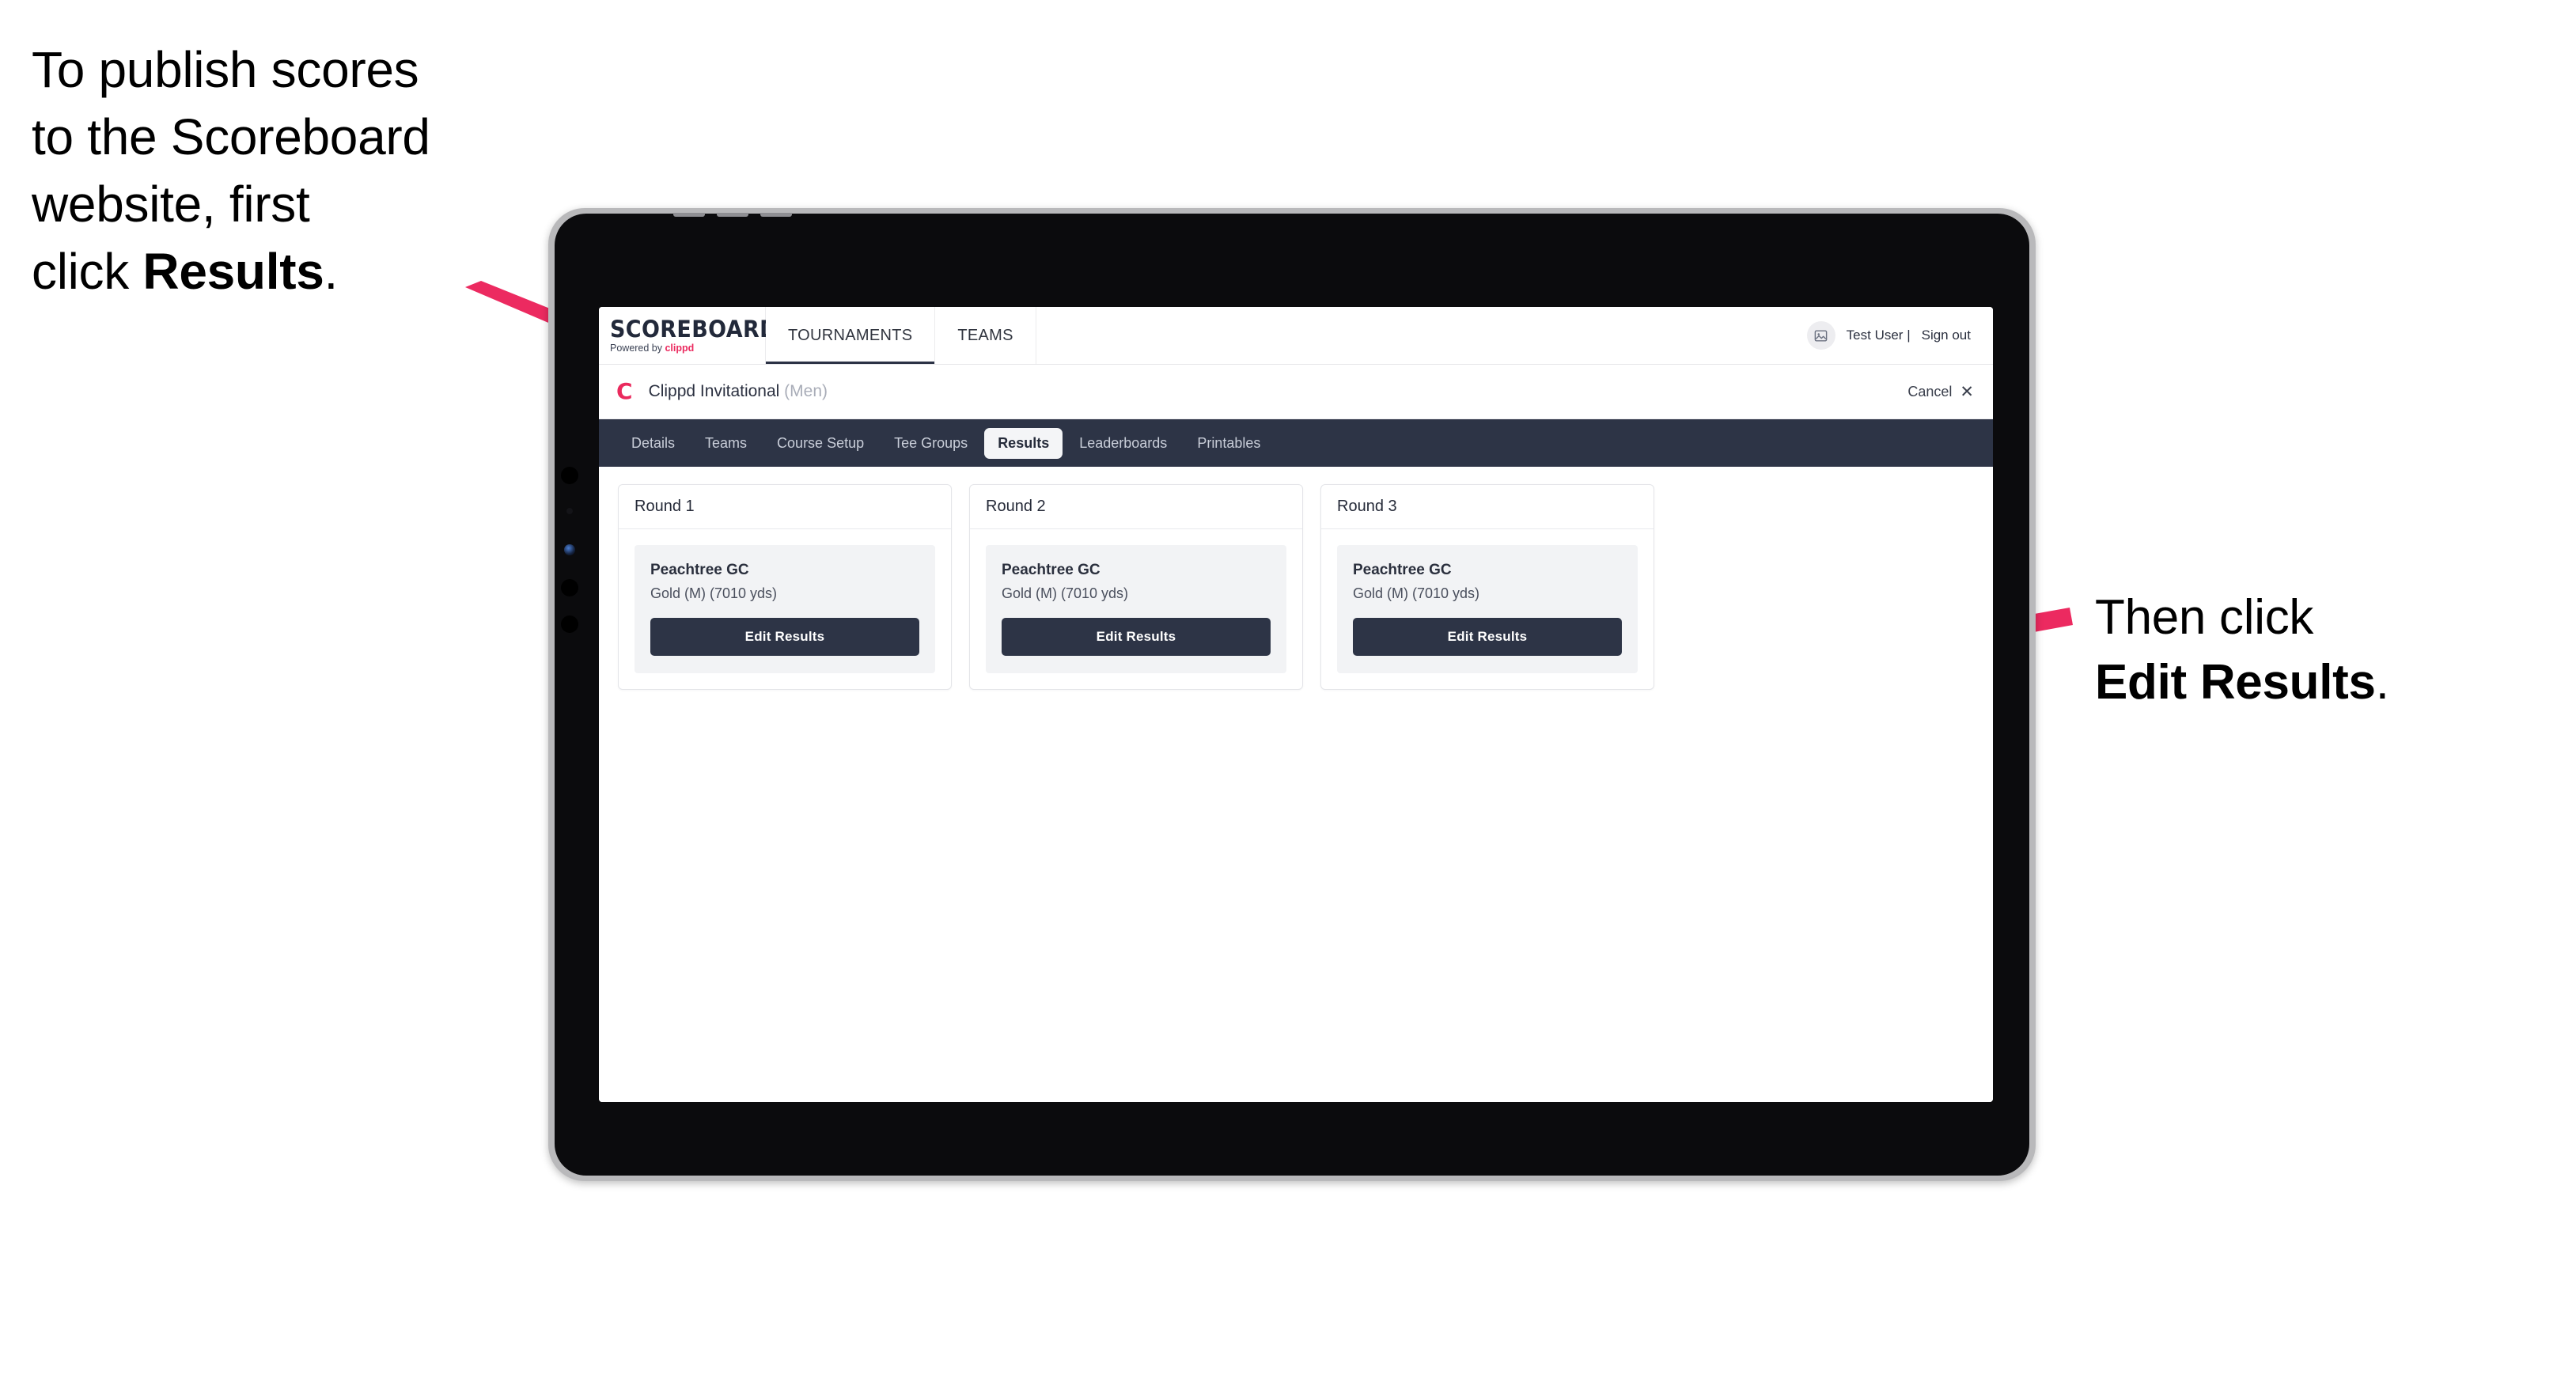 This screenshot has width=2576, height=1386. I want to click on section-tab-course-setup: Course Setup, so click(820, 444).